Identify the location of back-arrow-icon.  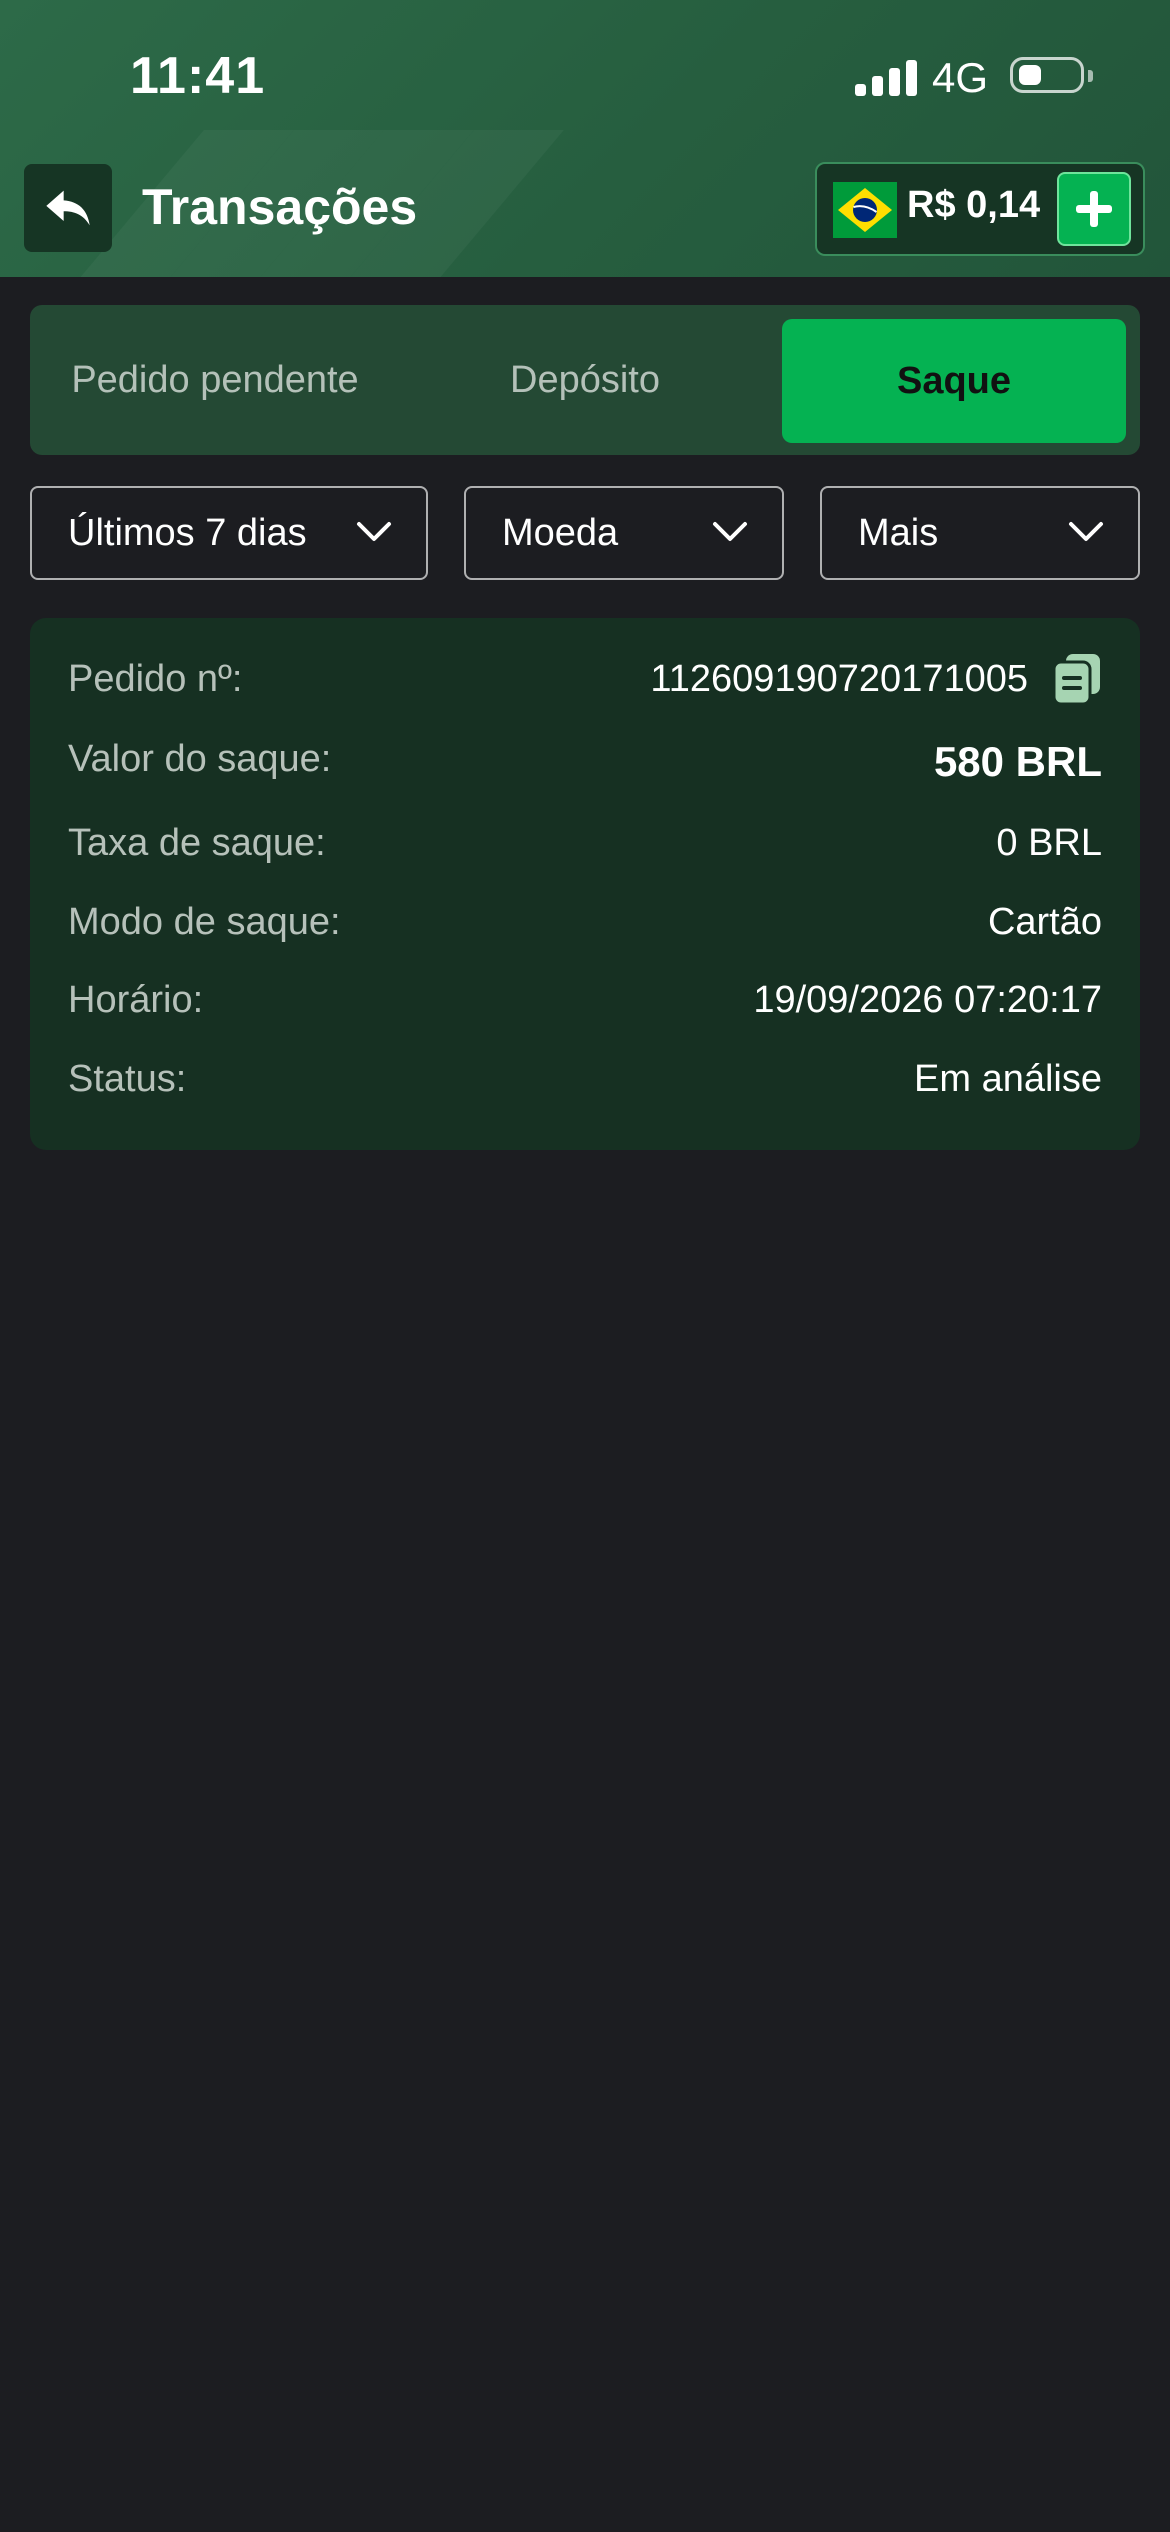
(68, 208).